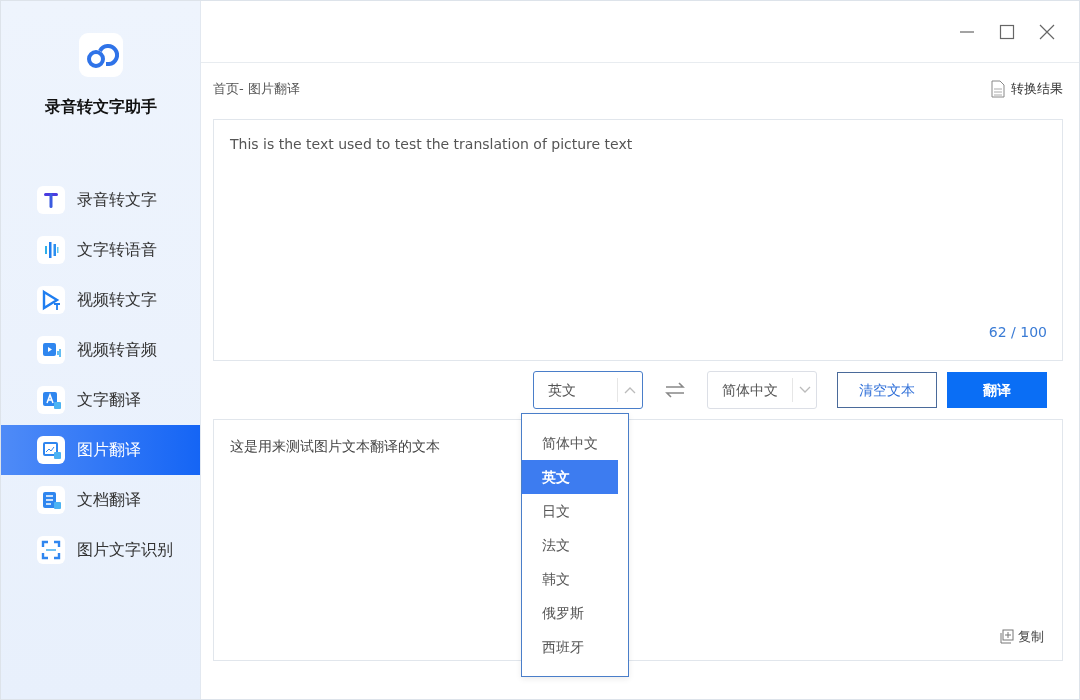 The height and width of the screenshot is (700, 1080). I want to click on sidebar-item: 文档翻译, so click(100, 500).